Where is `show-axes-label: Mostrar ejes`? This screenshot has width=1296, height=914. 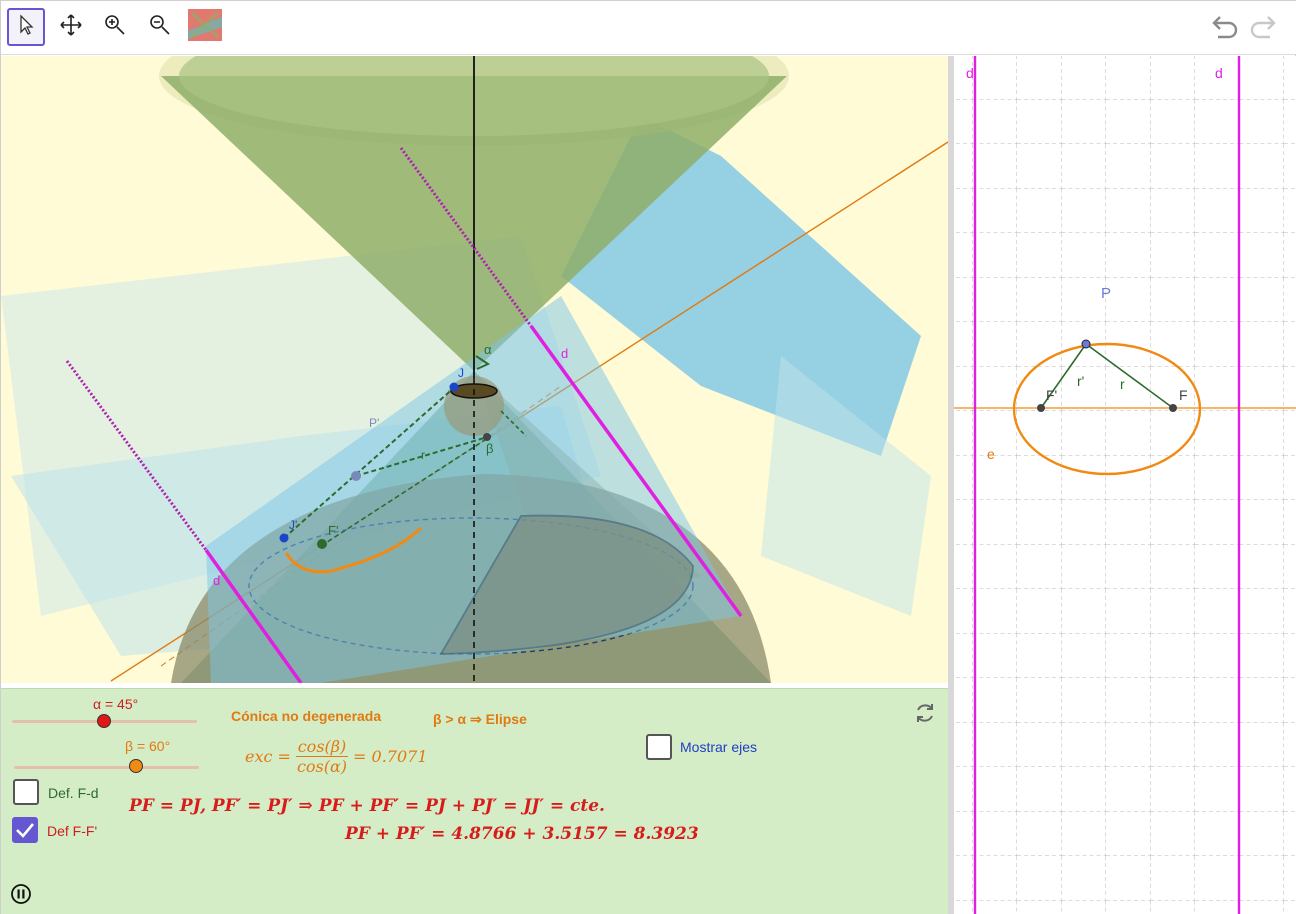 show-axes-label: Mostrar ejes is located at coordinates (719, 747).